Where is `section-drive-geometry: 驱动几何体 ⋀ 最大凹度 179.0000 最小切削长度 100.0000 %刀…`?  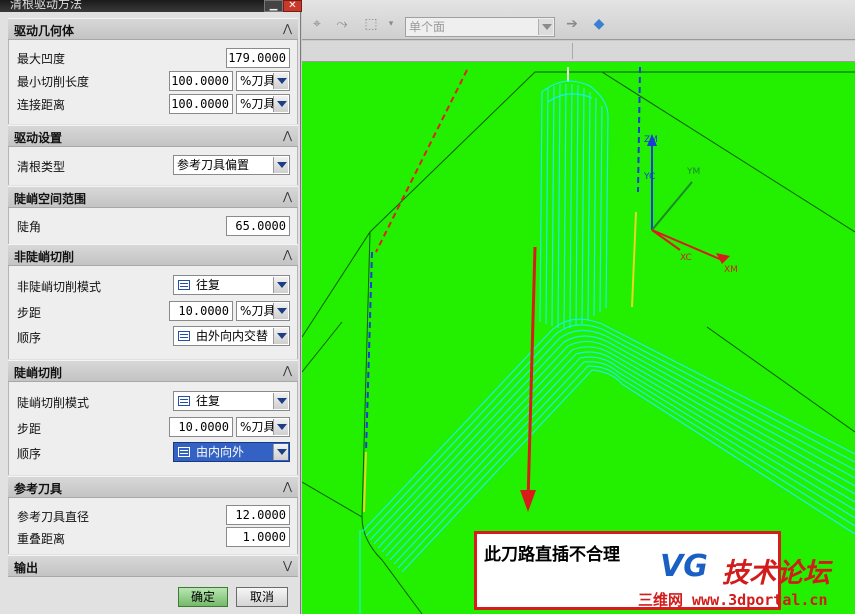
section-drive-geometry: 驱动几何体 ⋀ 最大凹度 179.0000 最小切削长度 100.0000 %刀… is located at coordinates (153, 71).